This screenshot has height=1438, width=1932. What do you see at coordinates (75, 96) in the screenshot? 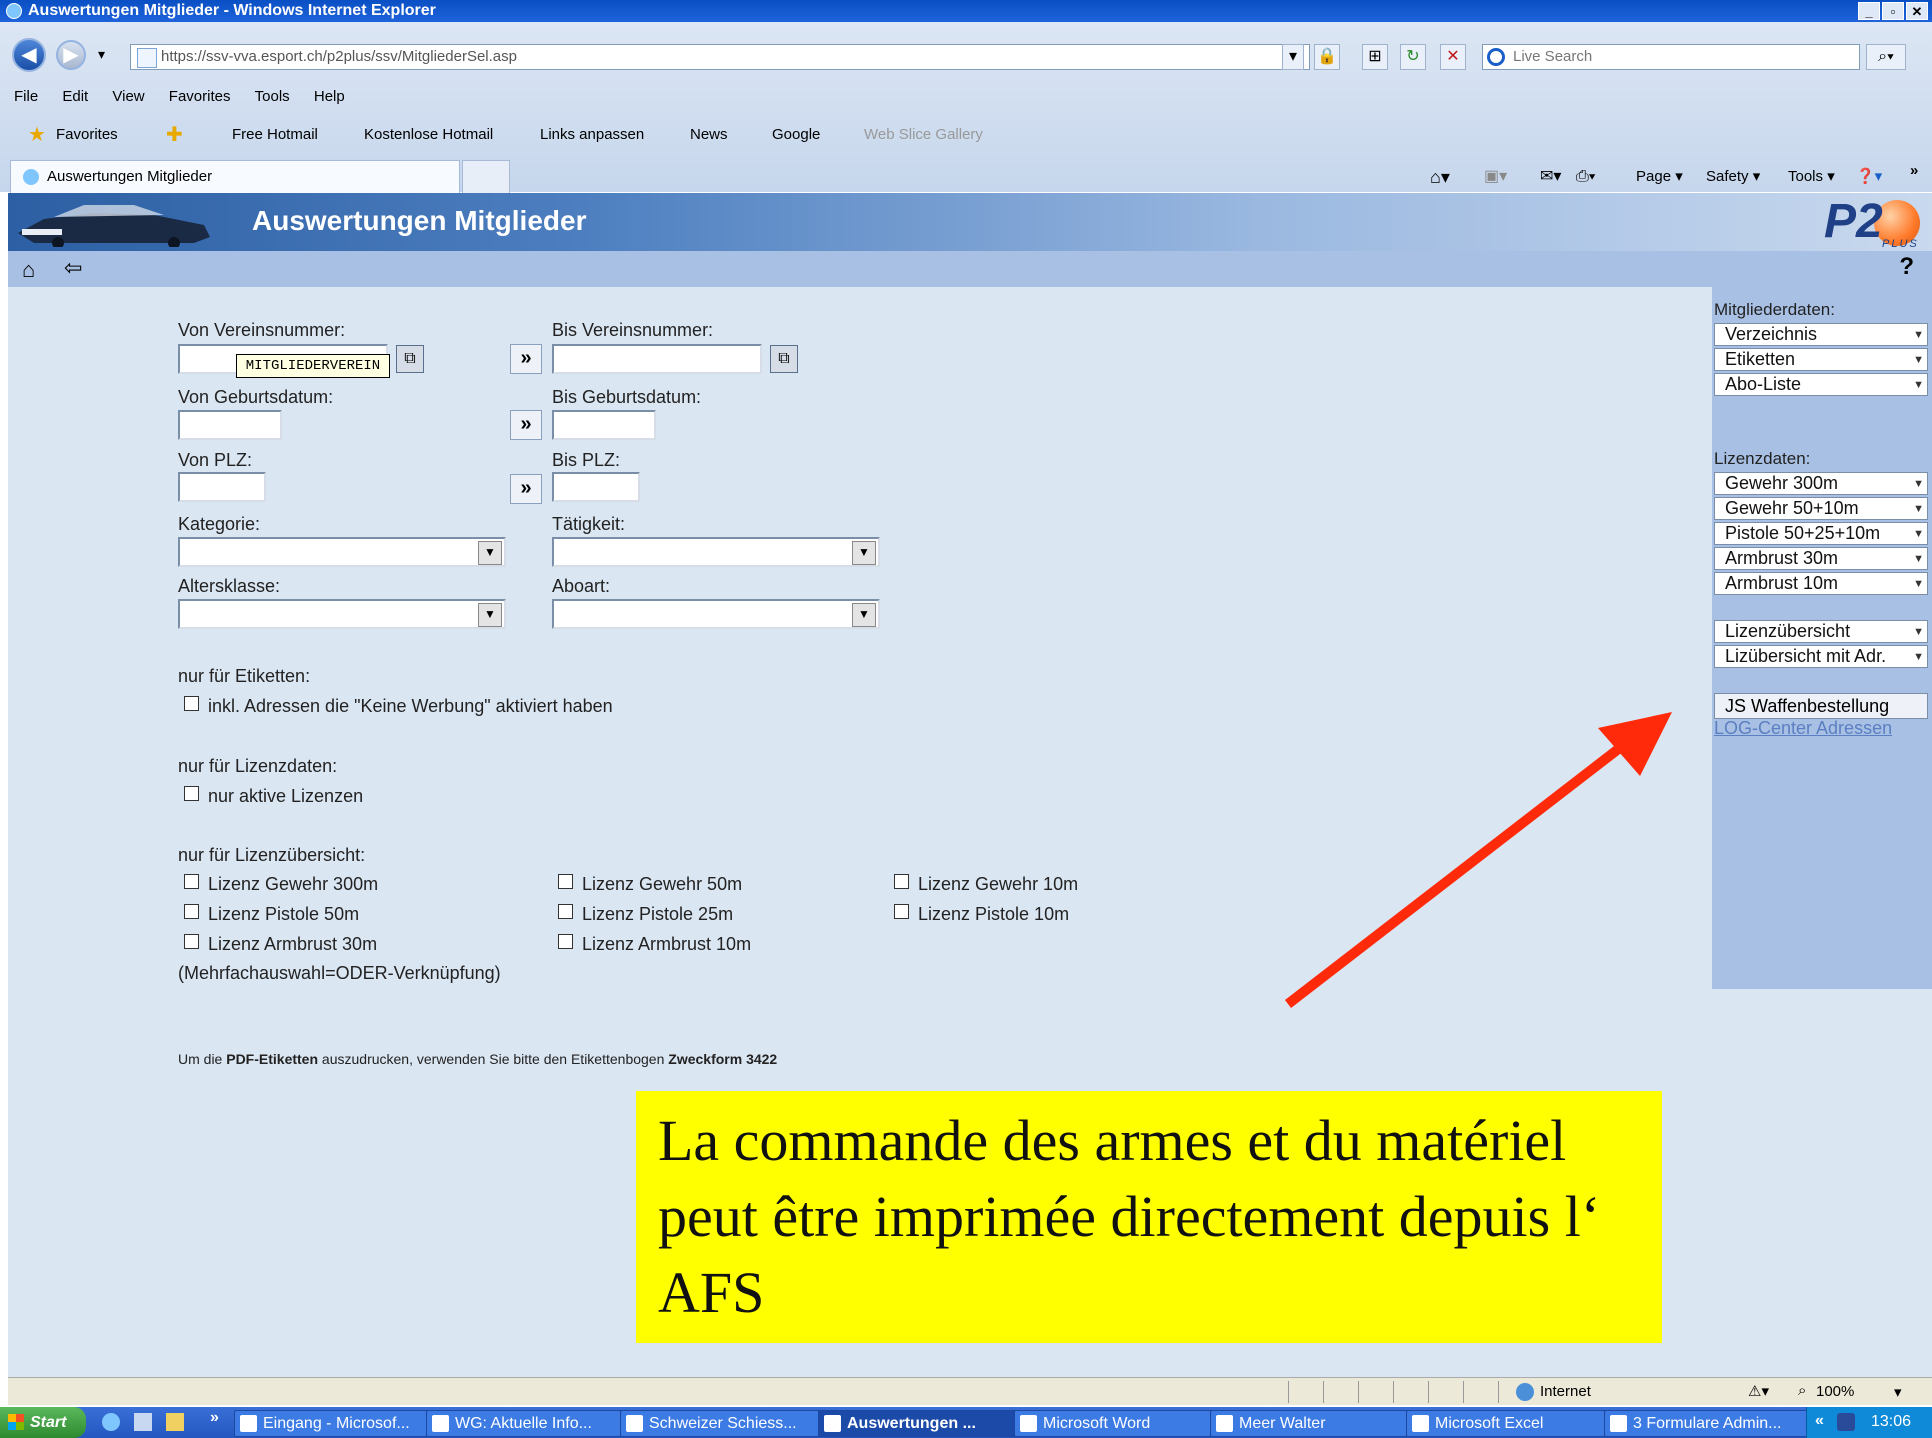
I see `menu-edit: Edit` at bounding box center [75, 96].